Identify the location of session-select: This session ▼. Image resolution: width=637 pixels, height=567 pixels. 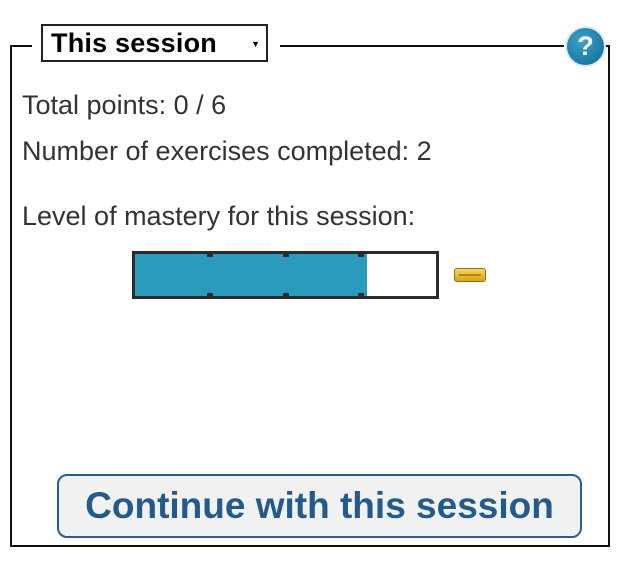
(154, 43).